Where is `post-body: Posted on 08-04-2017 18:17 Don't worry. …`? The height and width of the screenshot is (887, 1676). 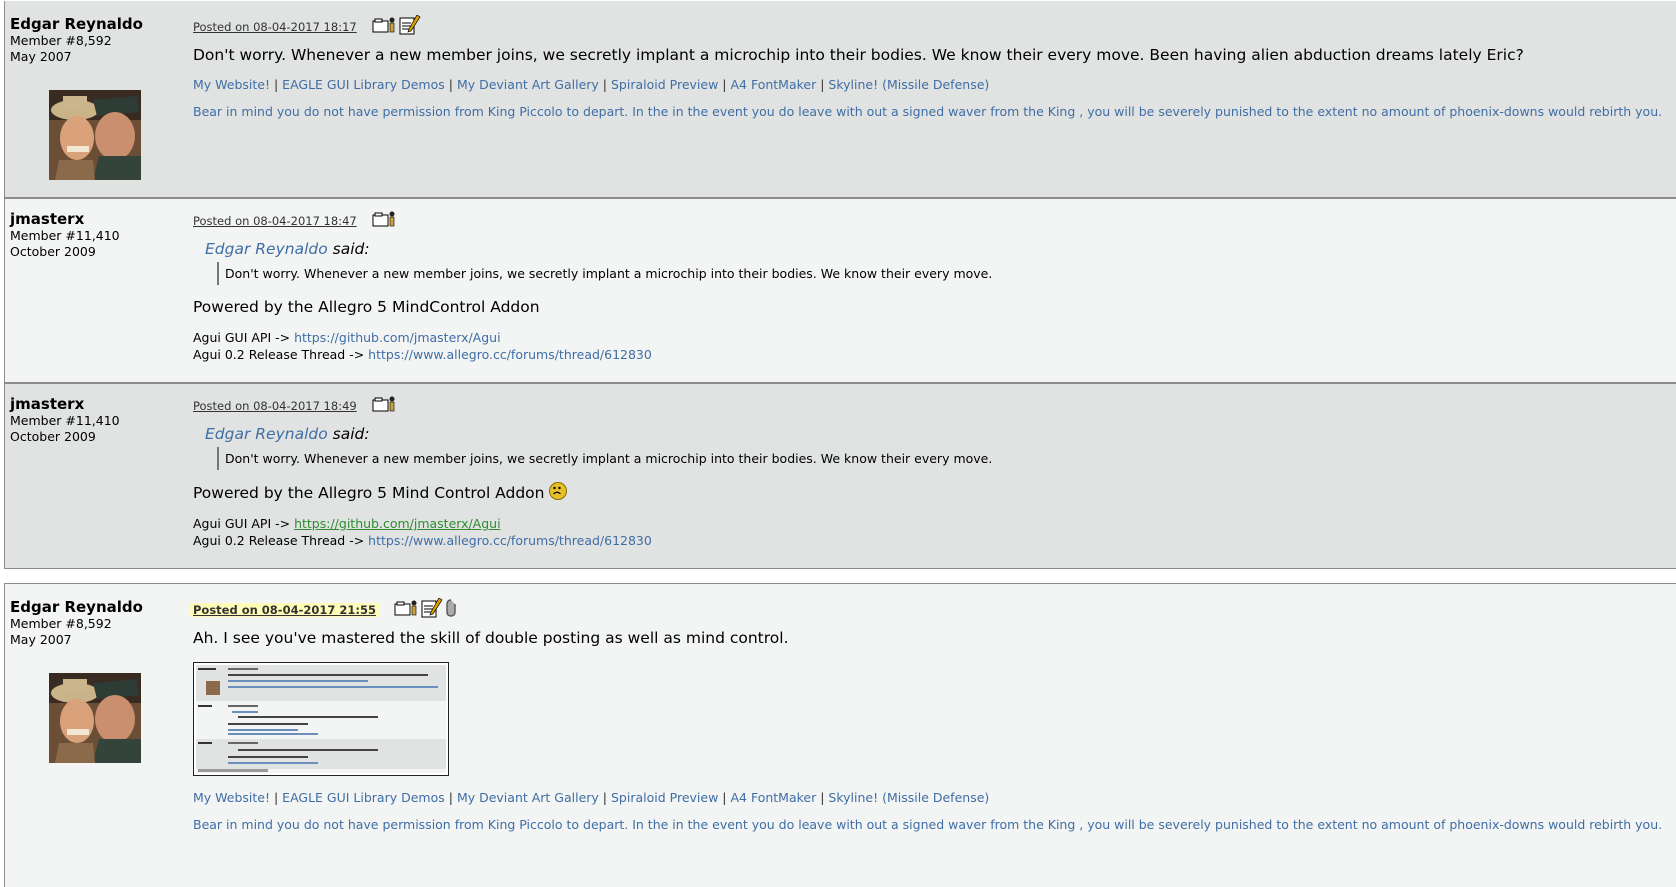 post-body: Posted on 08-04-2017 18:17 Don't worry. … is located at coordinates (932, 66).